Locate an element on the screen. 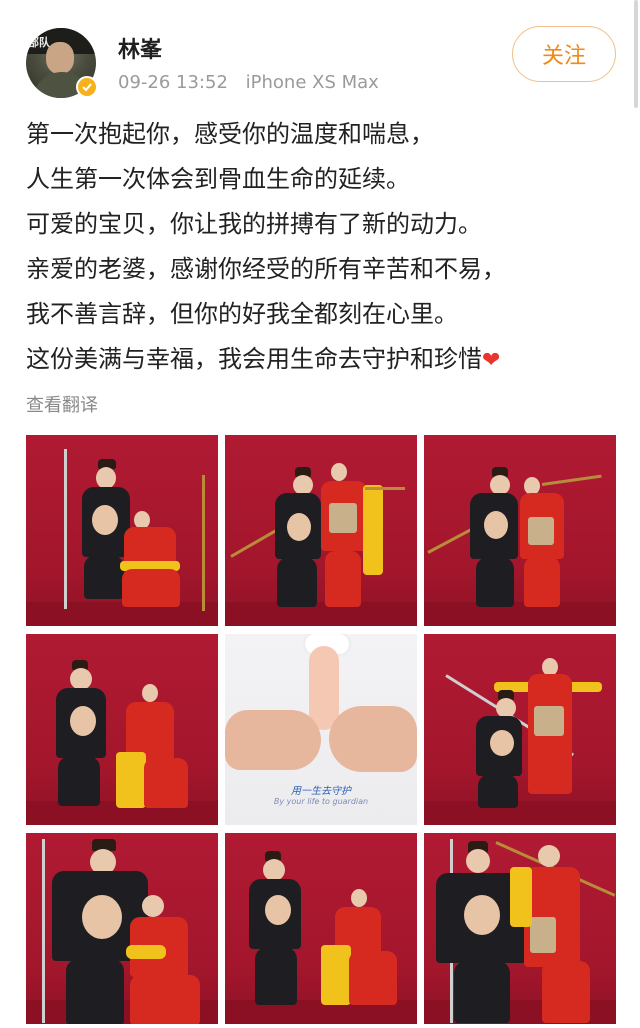 The width and height of the screenshot is (640, 1028). verified-badge-icon is located at coordinates (87, 87).